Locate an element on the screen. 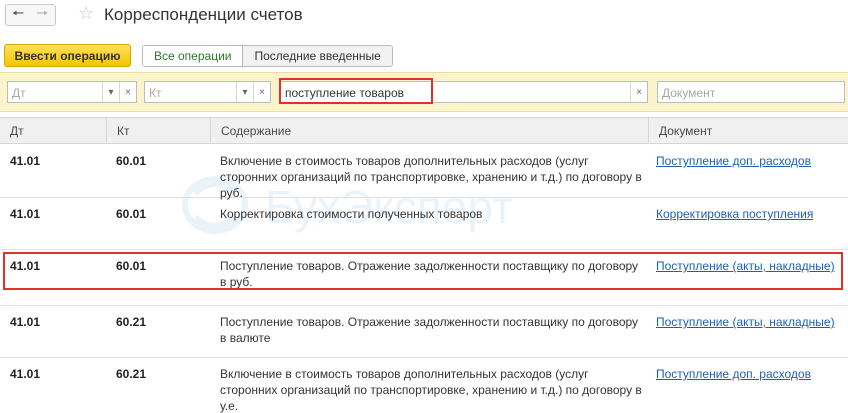  document-filter-field: Документ is located at coordinates (751, 92).